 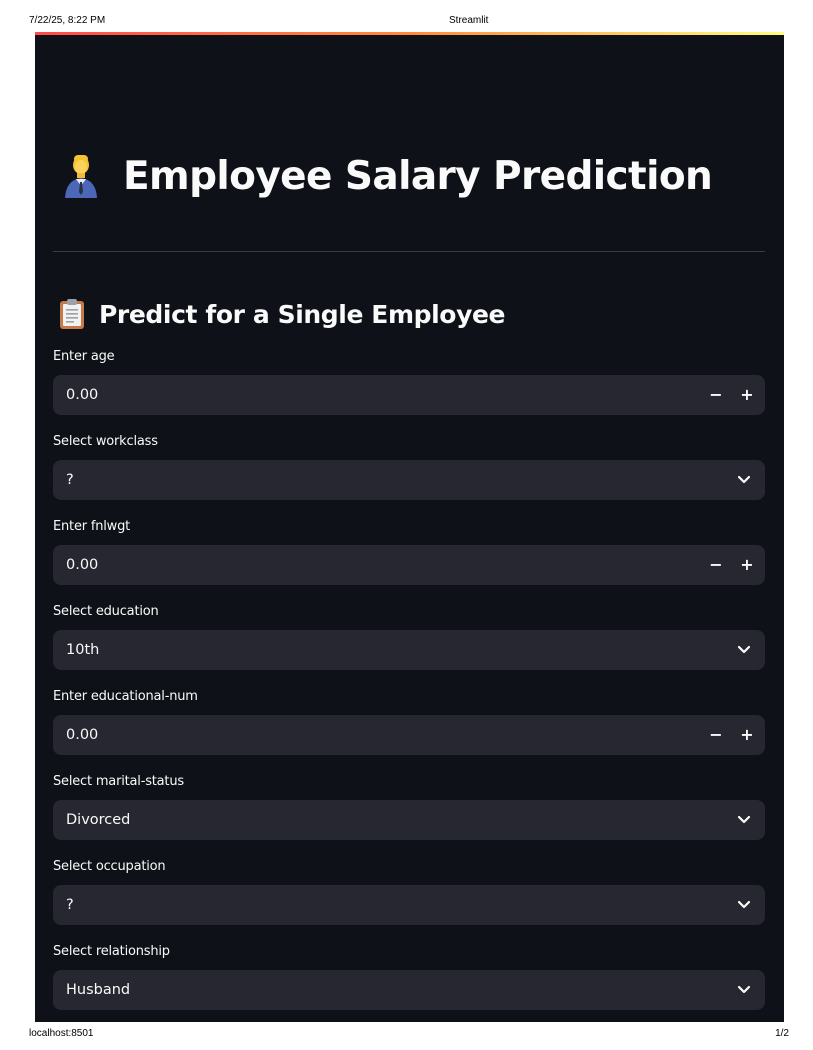 What do you see at coordinates (82, 395) in the screenshot?
I see `age-input-value: 0.00` at bounding box center [82, 395].